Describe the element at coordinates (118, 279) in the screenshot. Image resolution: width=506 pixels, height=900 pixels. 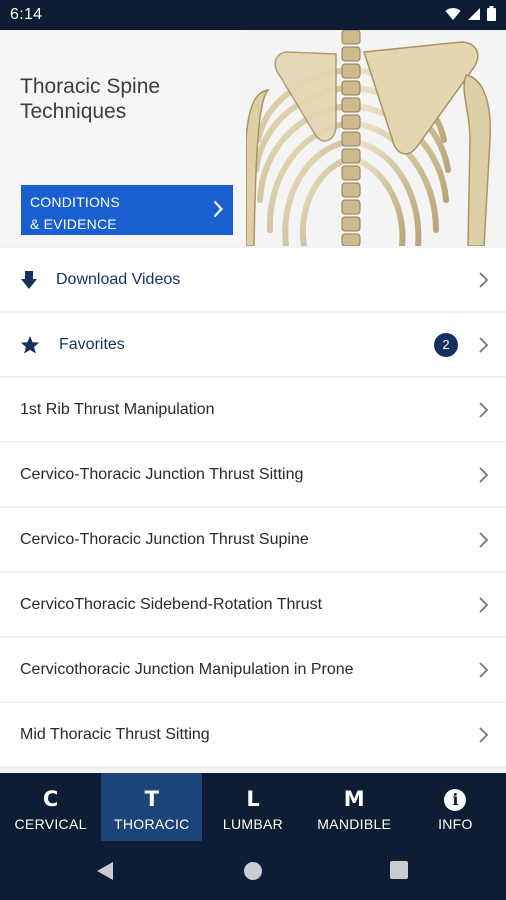
I see `download-videos-label: Download Videos` at that location.